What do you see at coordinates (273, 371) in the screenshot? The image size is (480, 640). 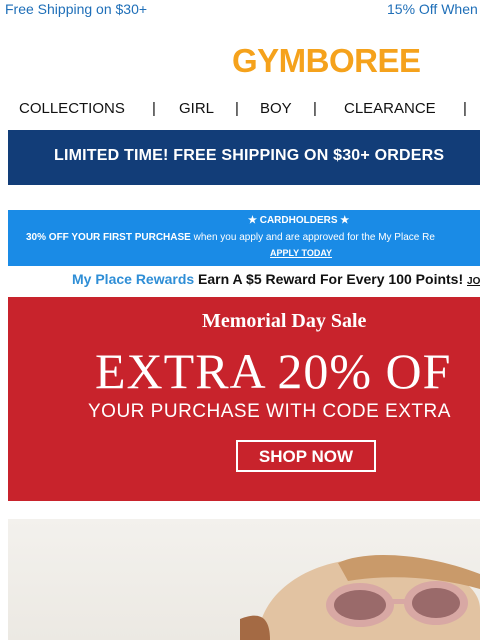 I see `sale-headline: EXTRA 20% OF` at bounding box center [273, 371].